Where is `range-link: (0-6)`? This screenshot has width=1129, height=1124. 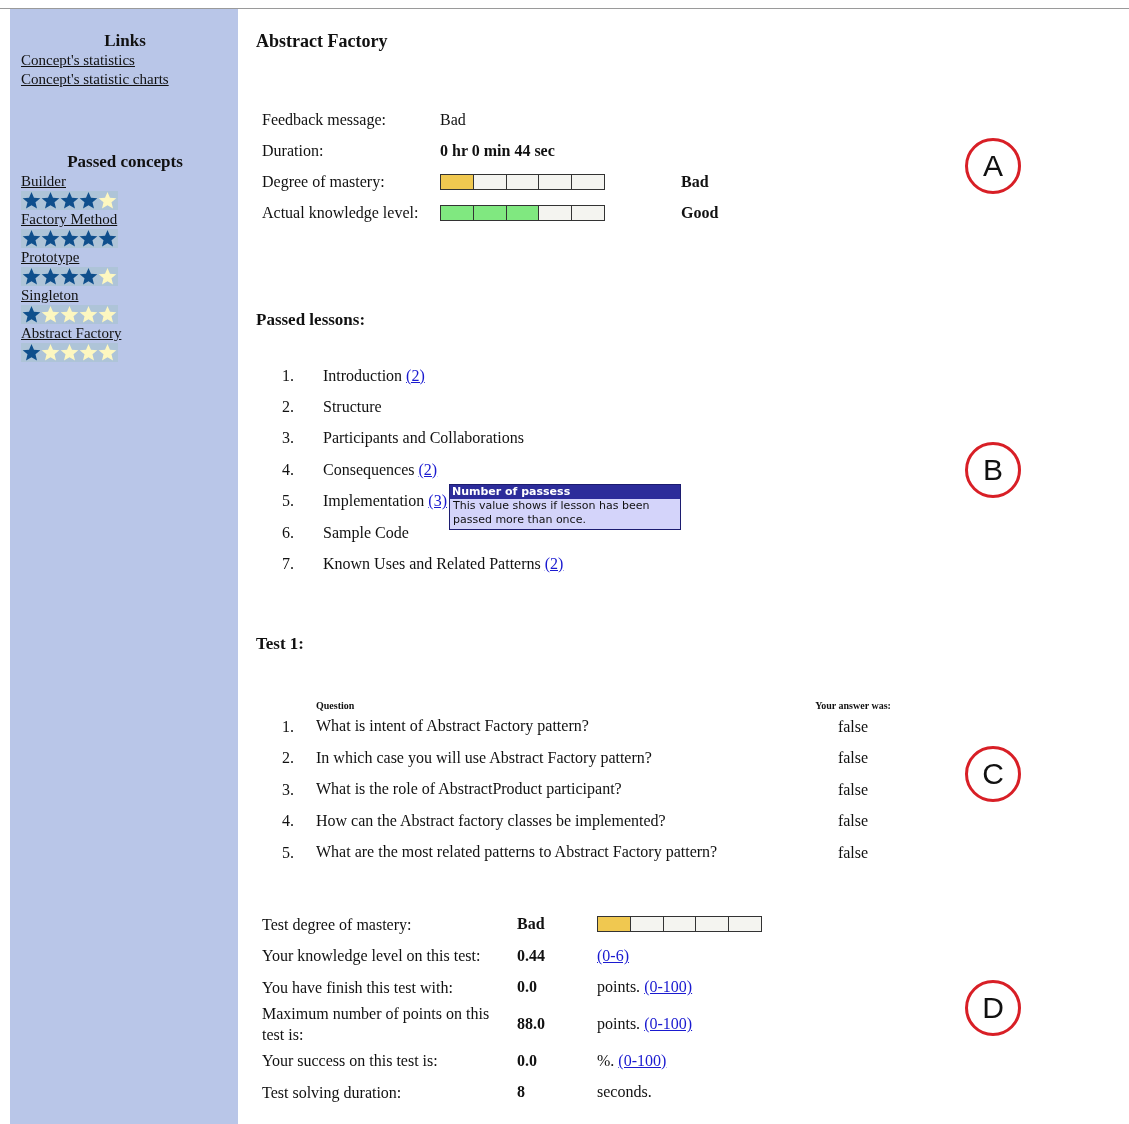 range-link: (0-6) is located at coordinates (613, 955).